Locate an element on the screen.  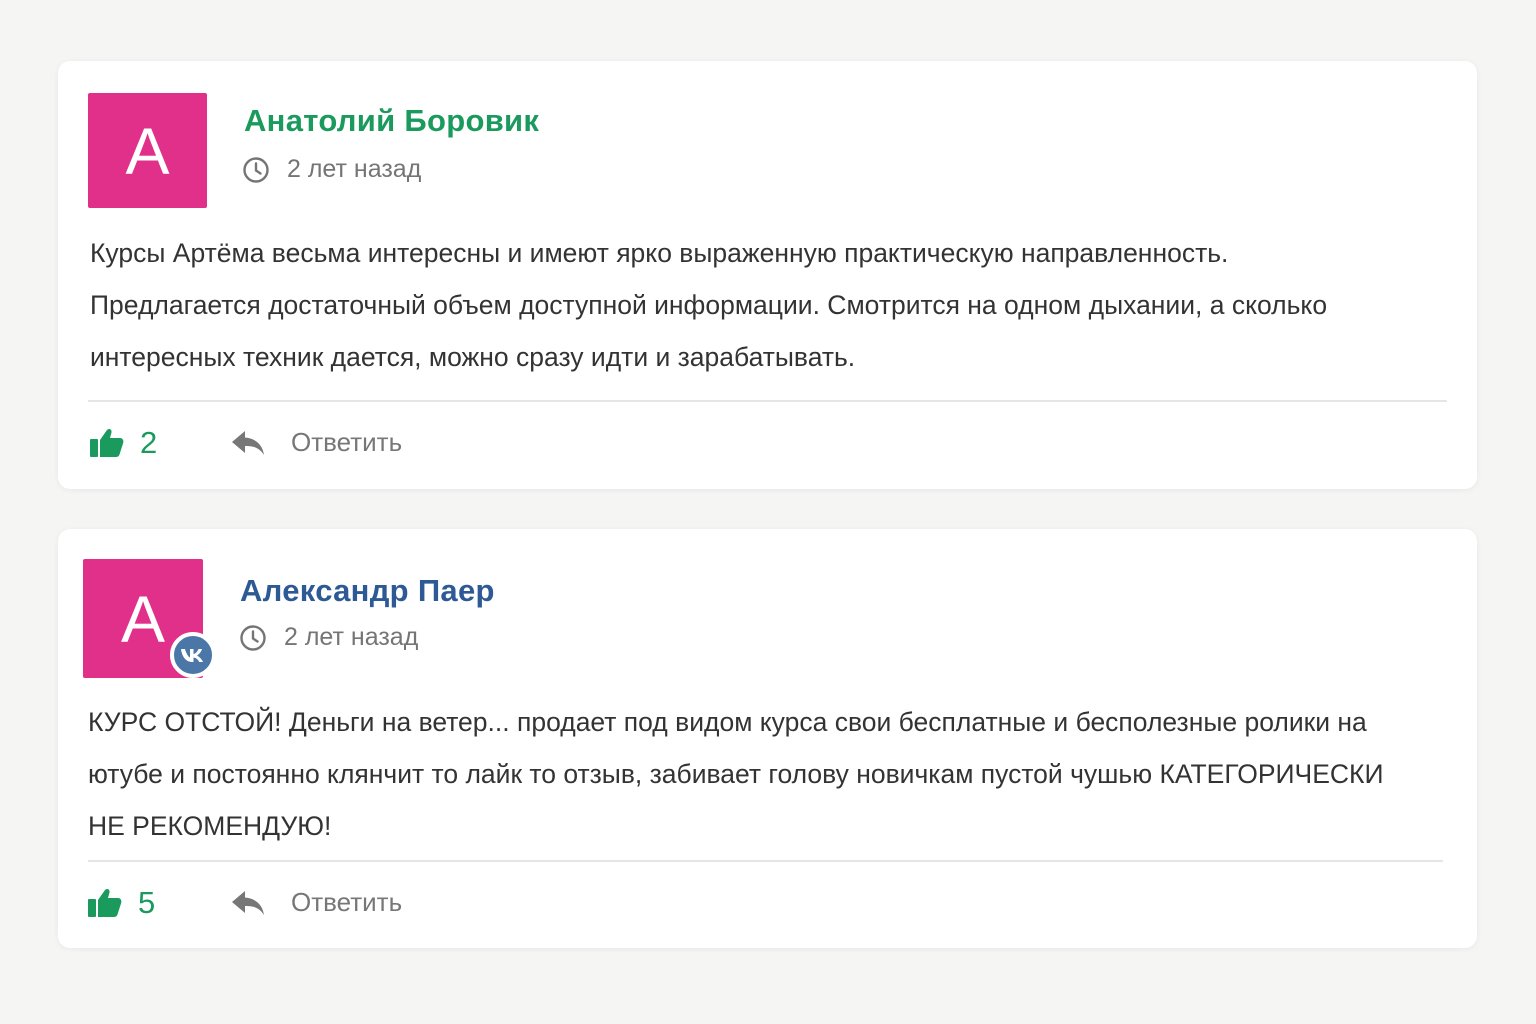
like-count: 2 is located at coordinates (149, 442).